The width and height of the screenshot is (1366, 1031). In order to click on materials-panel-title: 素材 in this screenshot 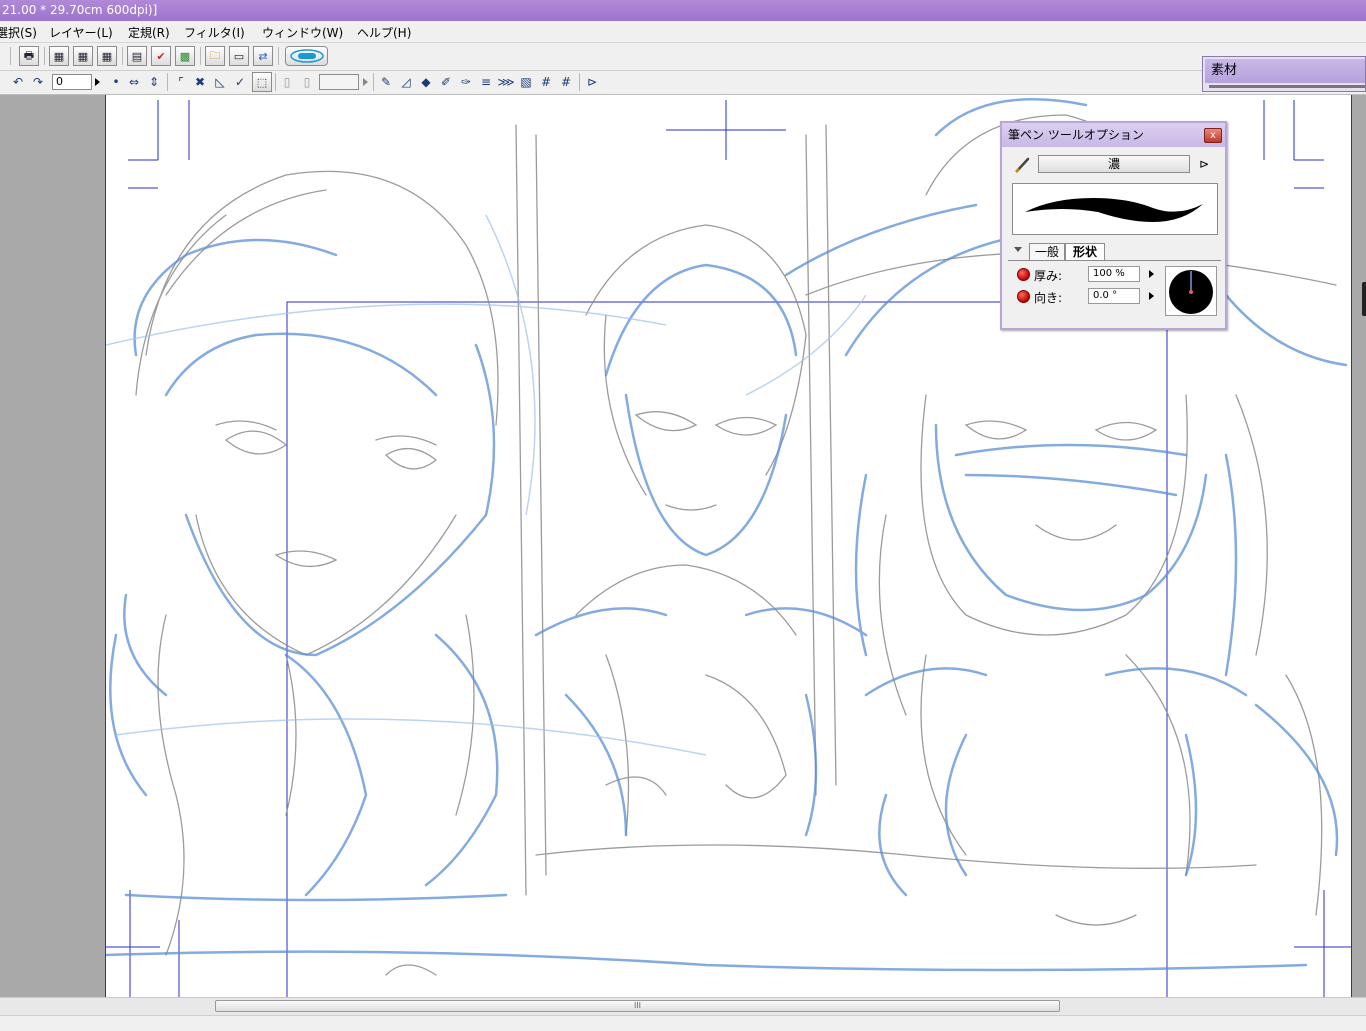, I will do `click(1285, 71)`.